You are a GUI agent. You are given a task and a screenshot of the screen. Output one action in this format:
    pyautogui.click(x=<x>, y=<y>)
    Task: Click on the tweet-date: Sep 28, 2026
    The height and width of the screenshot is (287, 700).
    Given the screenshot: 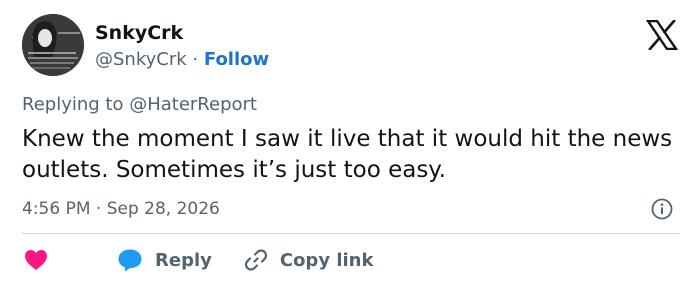 What is the action you would take?
    pyautogui.click(x=163, y=209)
    